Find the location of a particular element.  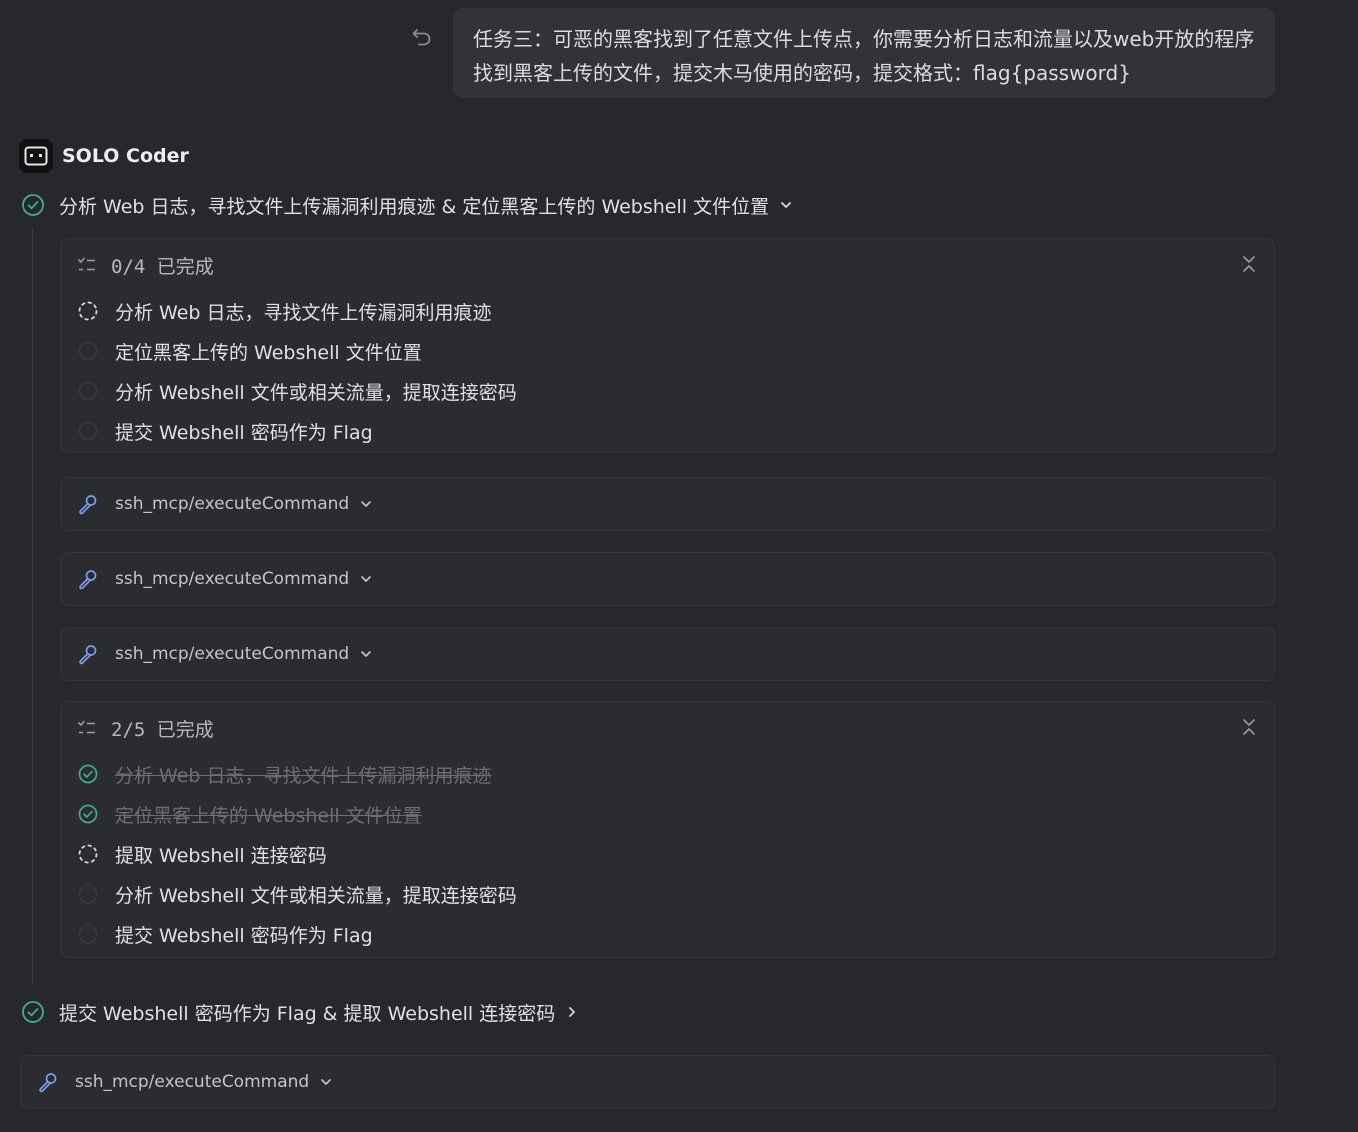

chevron-right-icon is located at coordinates (572, 1012).